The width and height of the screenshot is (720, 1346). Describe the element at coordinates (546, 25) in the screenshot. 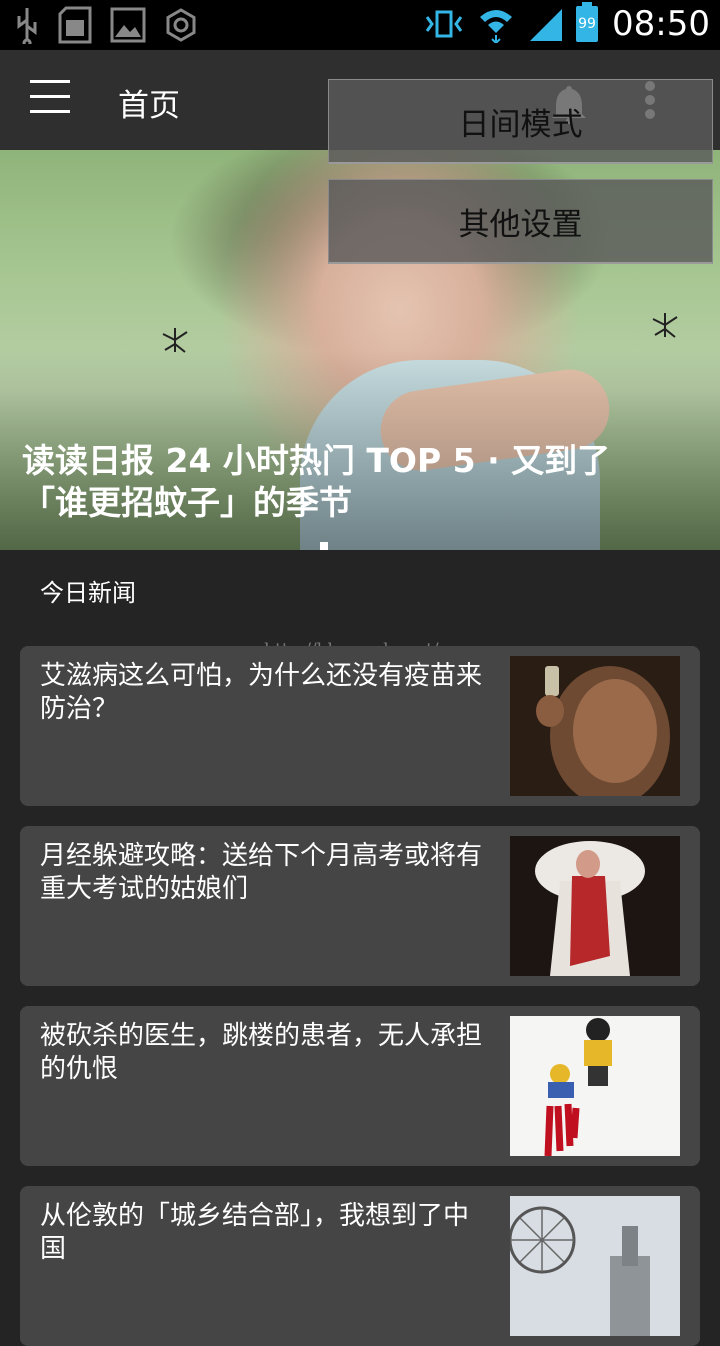

I see `signal-icon` at that location.